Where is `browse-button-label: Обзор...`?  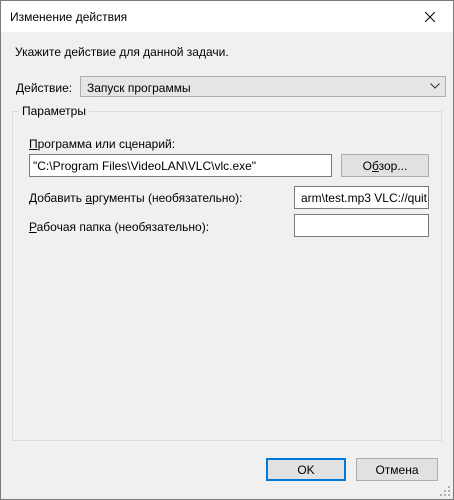 browse-button-label: Обзор... is located at coordinates (385, 165).